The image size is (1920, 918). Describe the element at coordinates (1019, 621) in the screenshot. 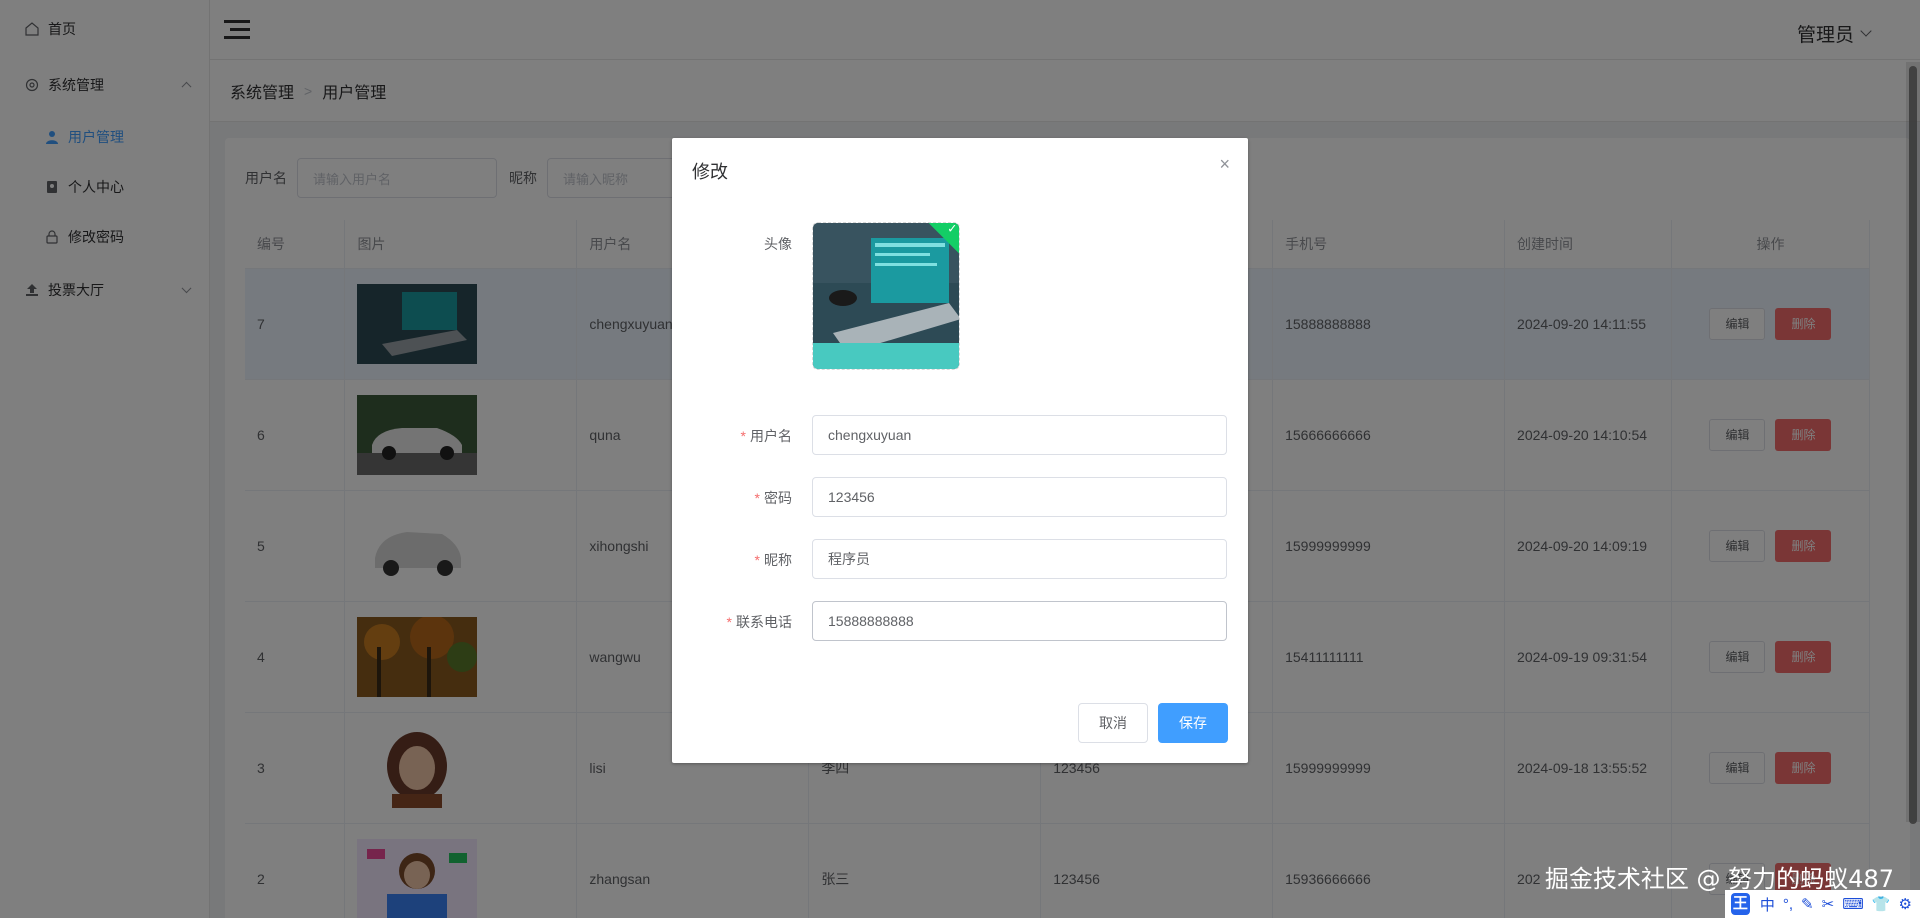

I see `phone-input: 15888888888` at that location.